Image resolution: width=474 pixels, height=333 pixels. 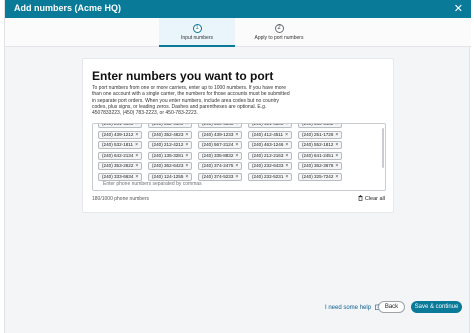 I want to click on number-chip: (240) 439-1212 ×, so click(x=120, y=134).